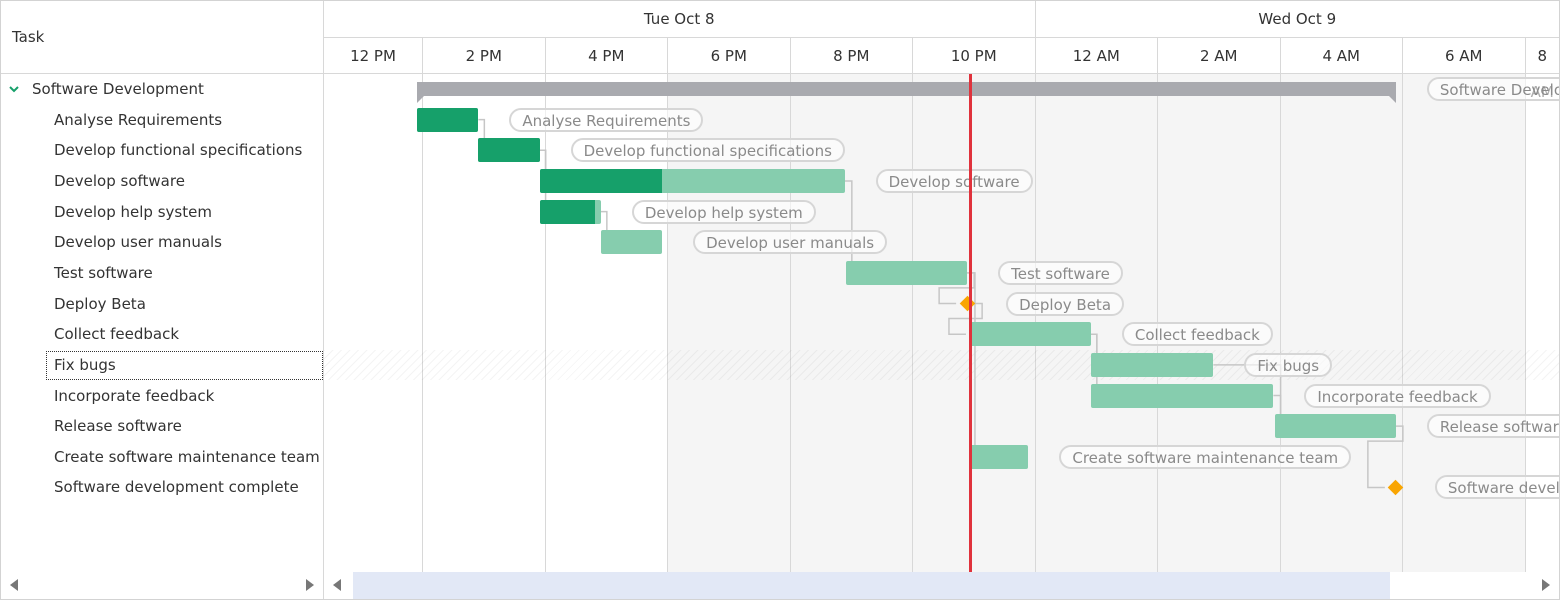 The image size is (1560, 600). I want to click on hour-header: 8 AM, so click(1542, 69).